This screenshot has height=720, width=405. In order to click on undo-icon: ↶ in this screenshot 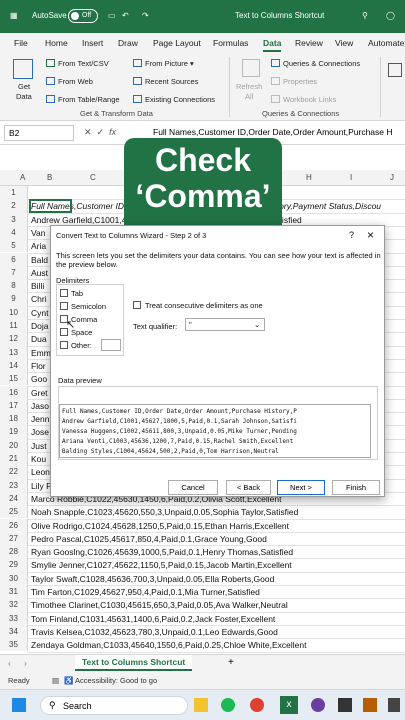, I will do `click(125, 15)`.